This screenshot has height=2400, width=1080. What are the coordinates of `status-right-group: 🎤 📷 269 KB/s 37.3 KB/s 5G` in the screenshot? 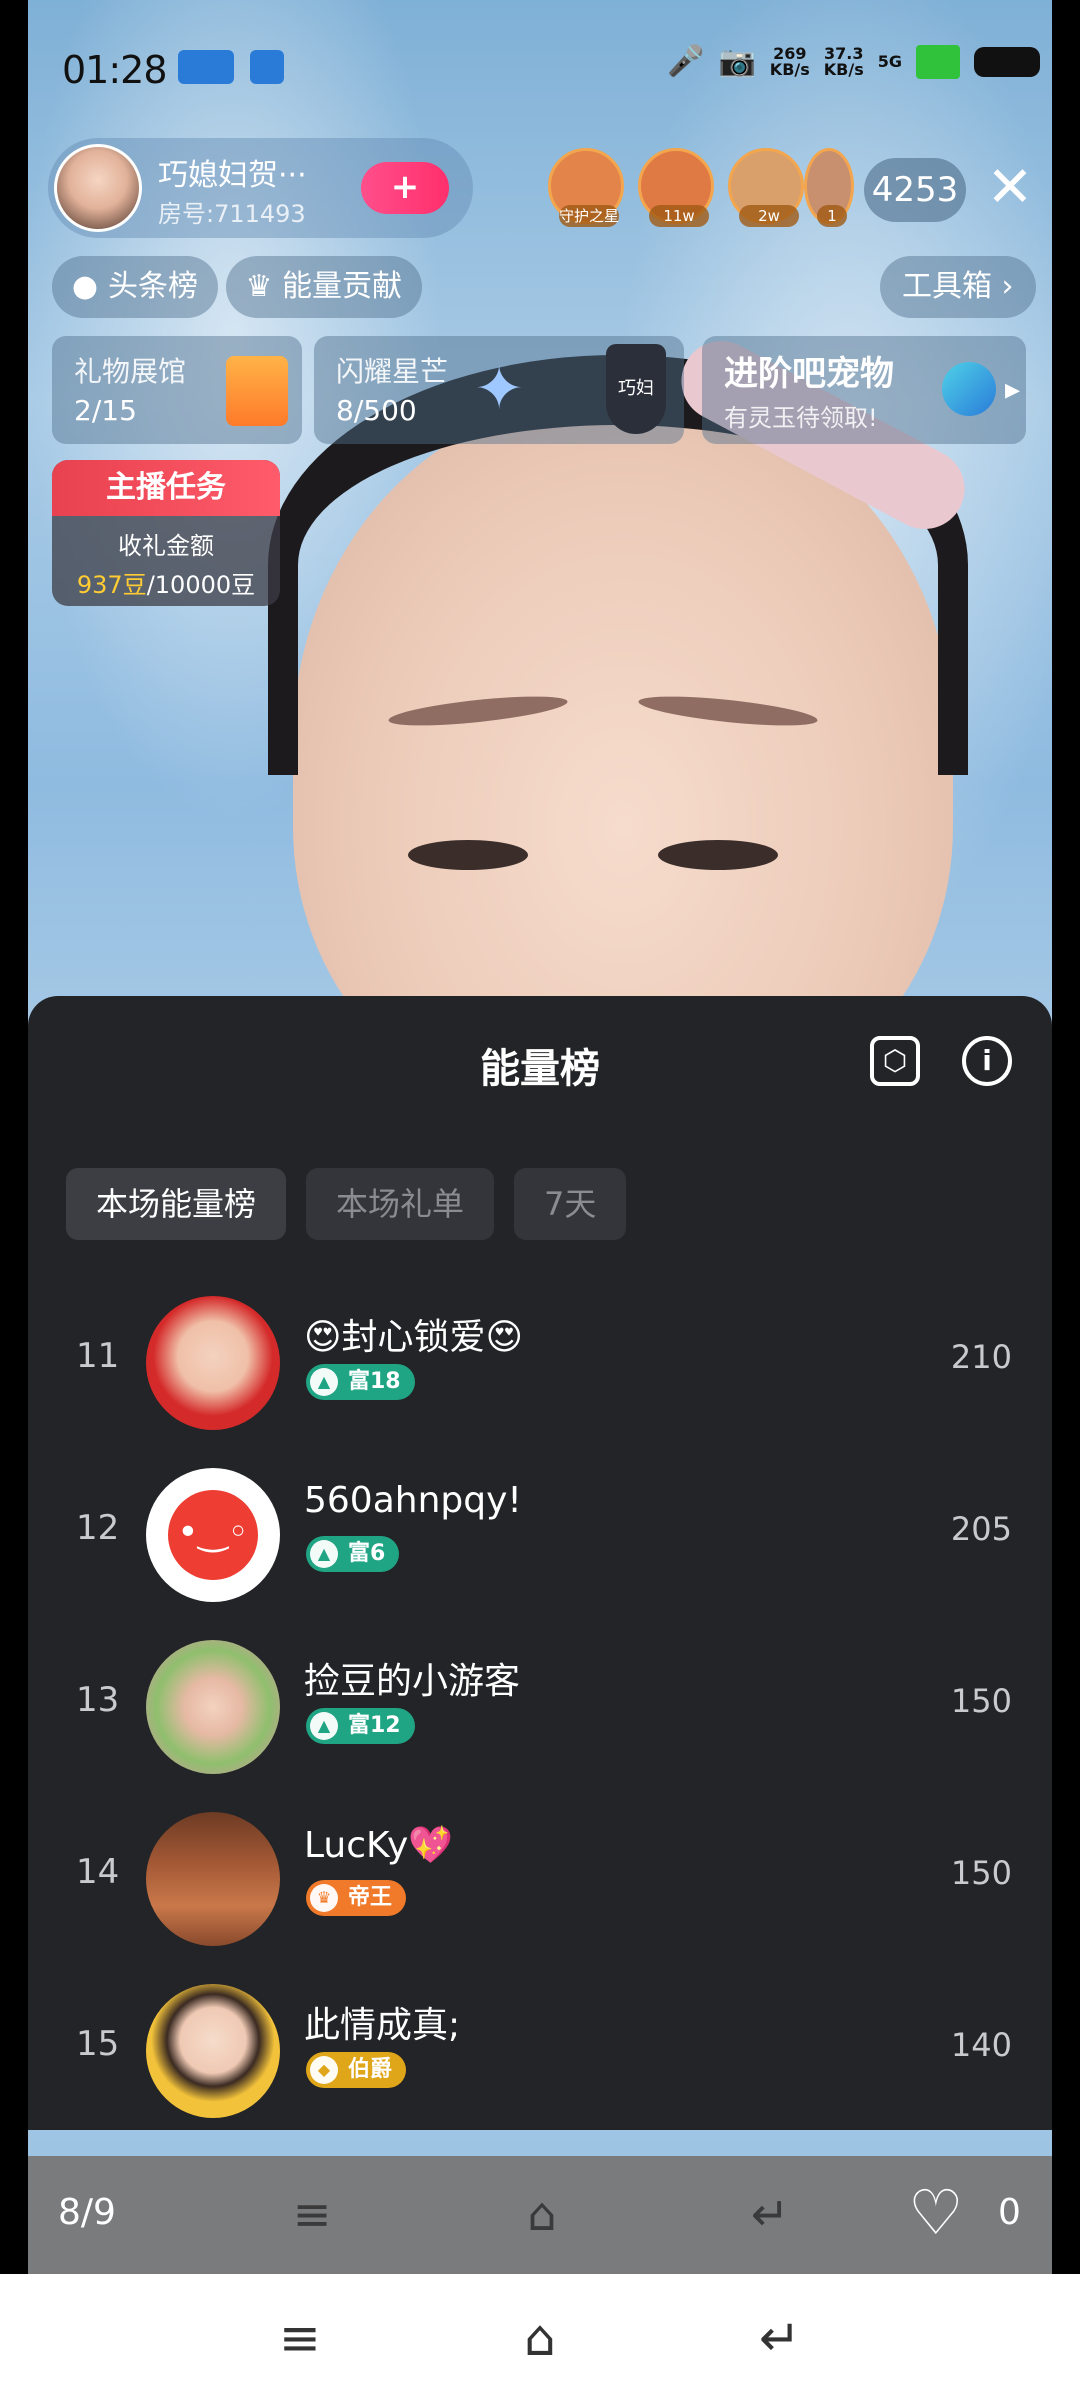 It's located at (853, 61).